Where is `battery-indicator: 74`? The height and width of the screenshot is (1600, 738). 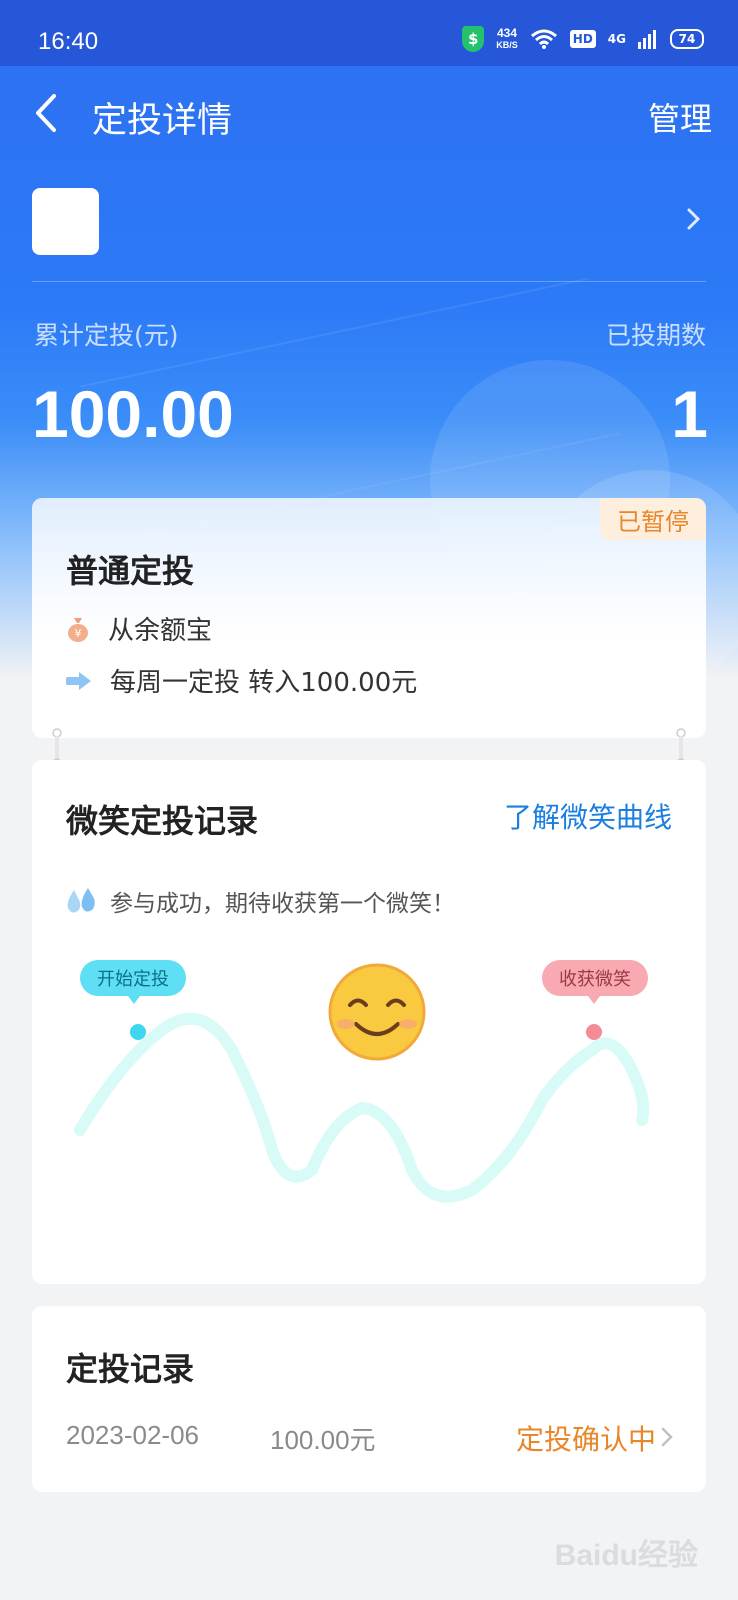
battery-indicator: 74 is located at coordinates (687, 39).